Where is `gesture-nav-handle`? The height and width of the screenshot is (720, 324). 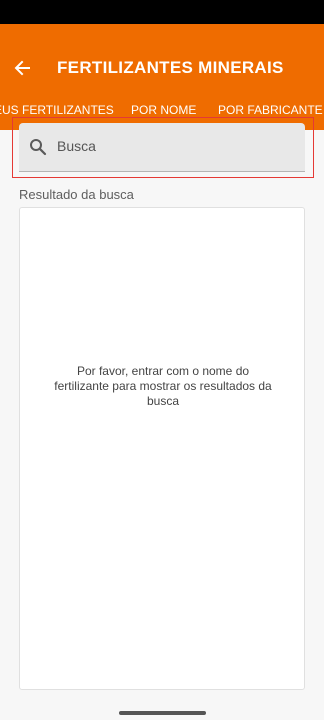 gesture-nav-handle is located at coordinates (162, 713).